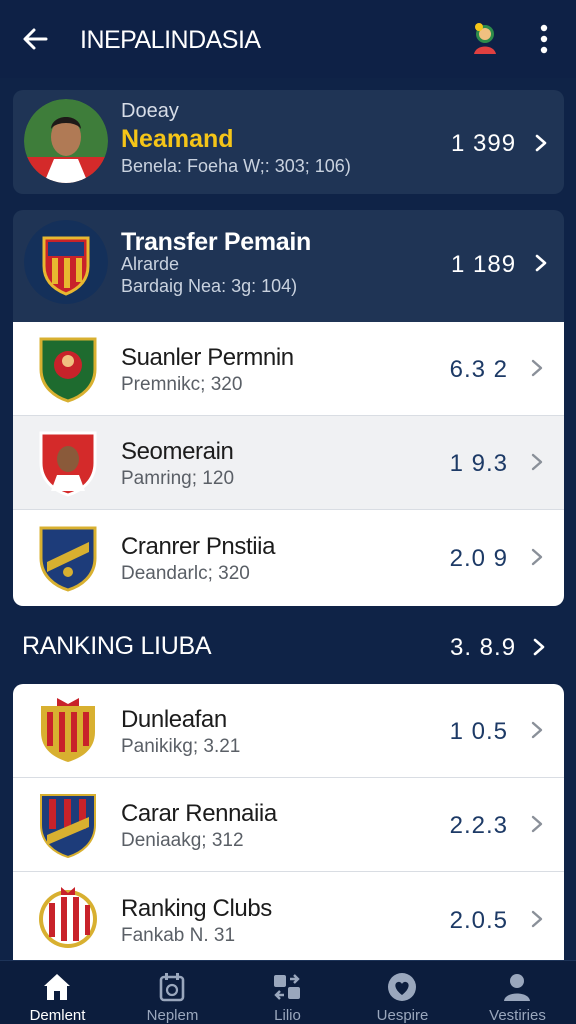  Describe the element at coordinates (478, 369) in the screenshot. I see `list-item-value: 6.3 2` at that location.